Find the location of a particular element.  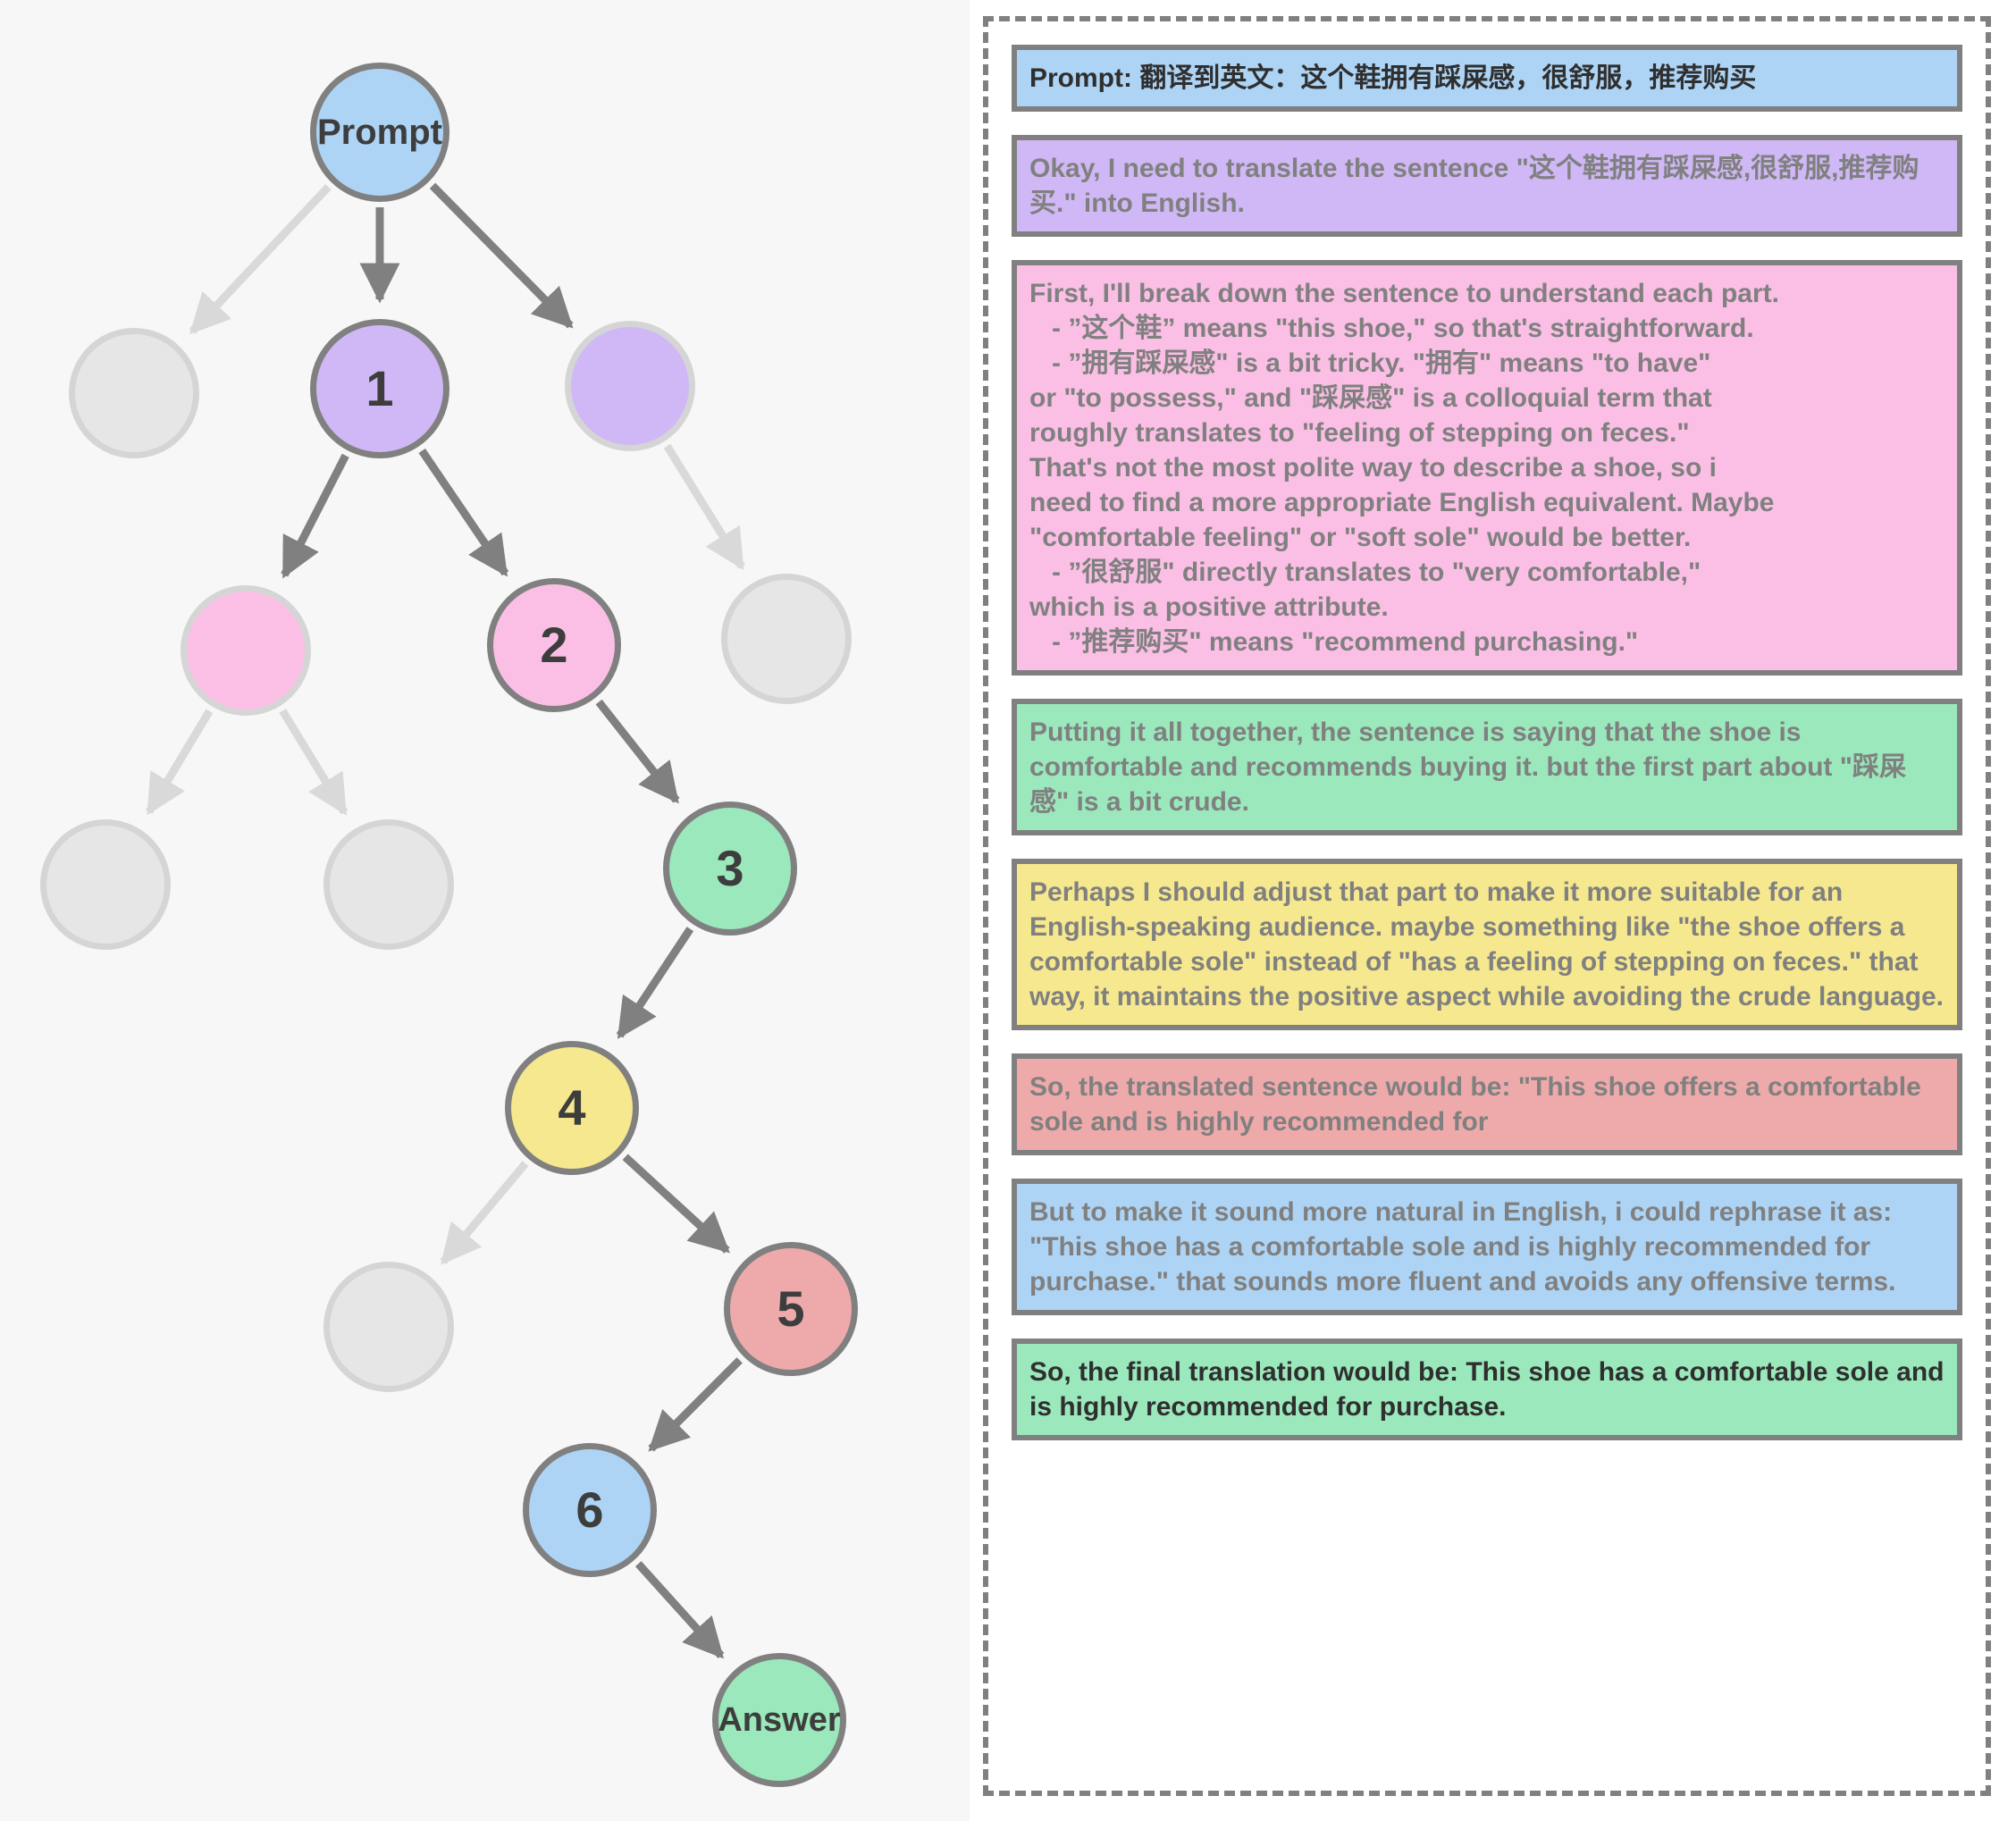

tree-node-n5: 5 is located at coordinates (791, 1309).